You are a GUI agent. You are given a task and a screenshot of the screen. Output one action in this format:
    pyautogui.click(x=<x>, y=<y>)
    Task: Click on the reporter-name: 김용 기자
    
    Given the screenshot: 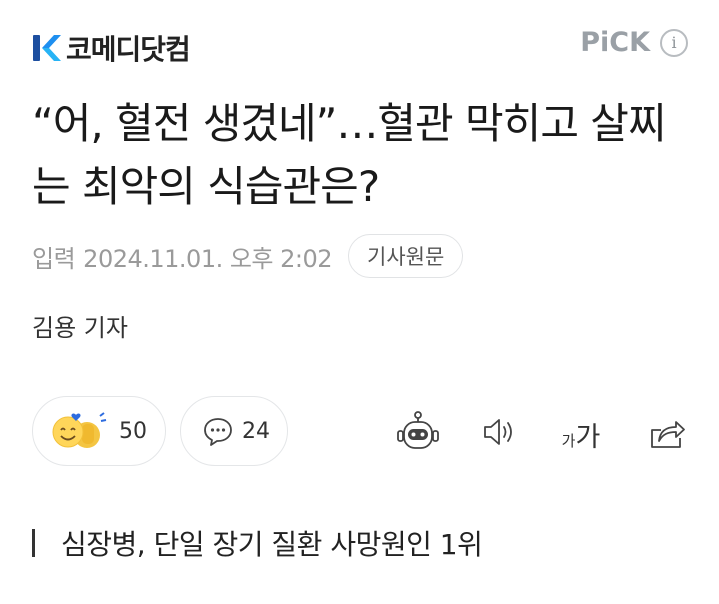 What is the action you would take?
    pyautogui.click(x=80, y=325)
    